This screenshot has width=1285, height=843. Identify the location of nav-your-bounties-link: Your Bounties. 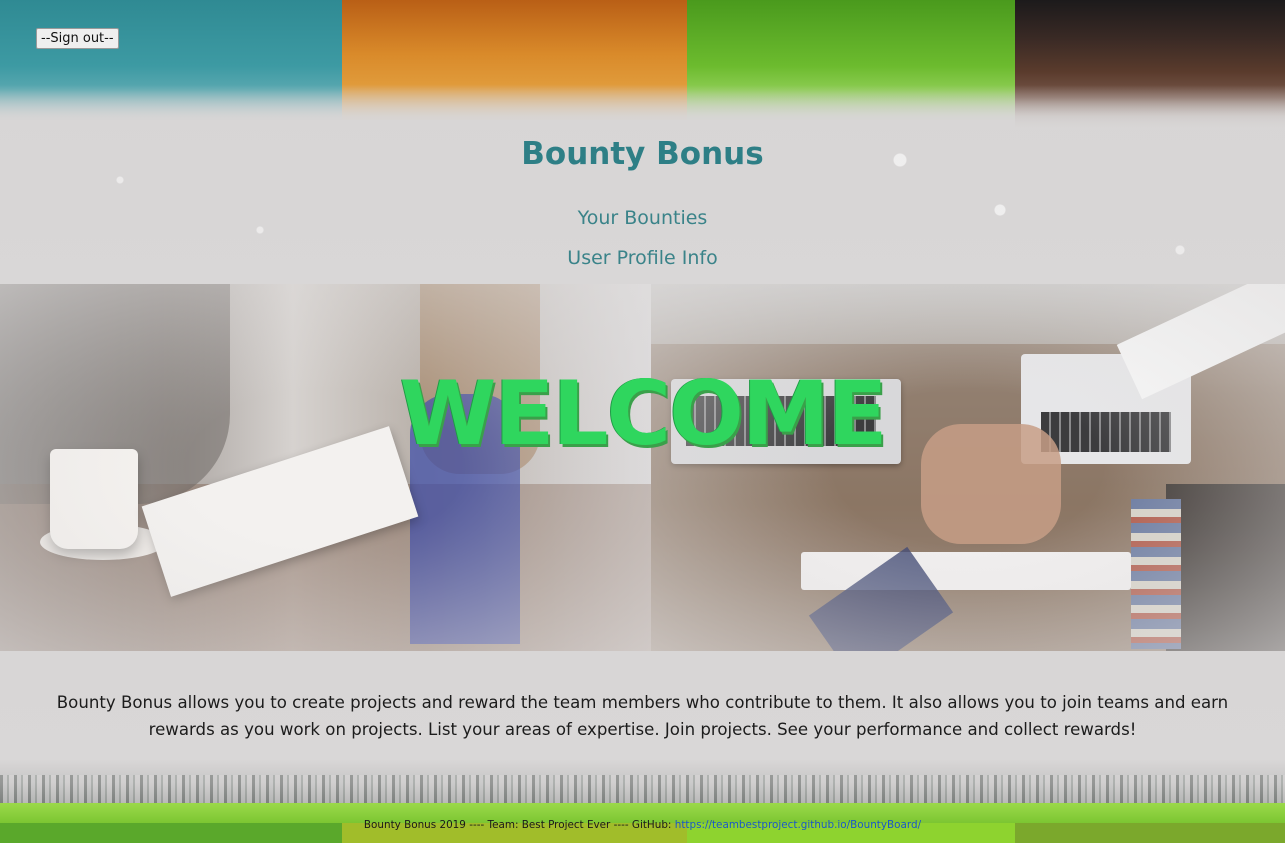
(643, 218).